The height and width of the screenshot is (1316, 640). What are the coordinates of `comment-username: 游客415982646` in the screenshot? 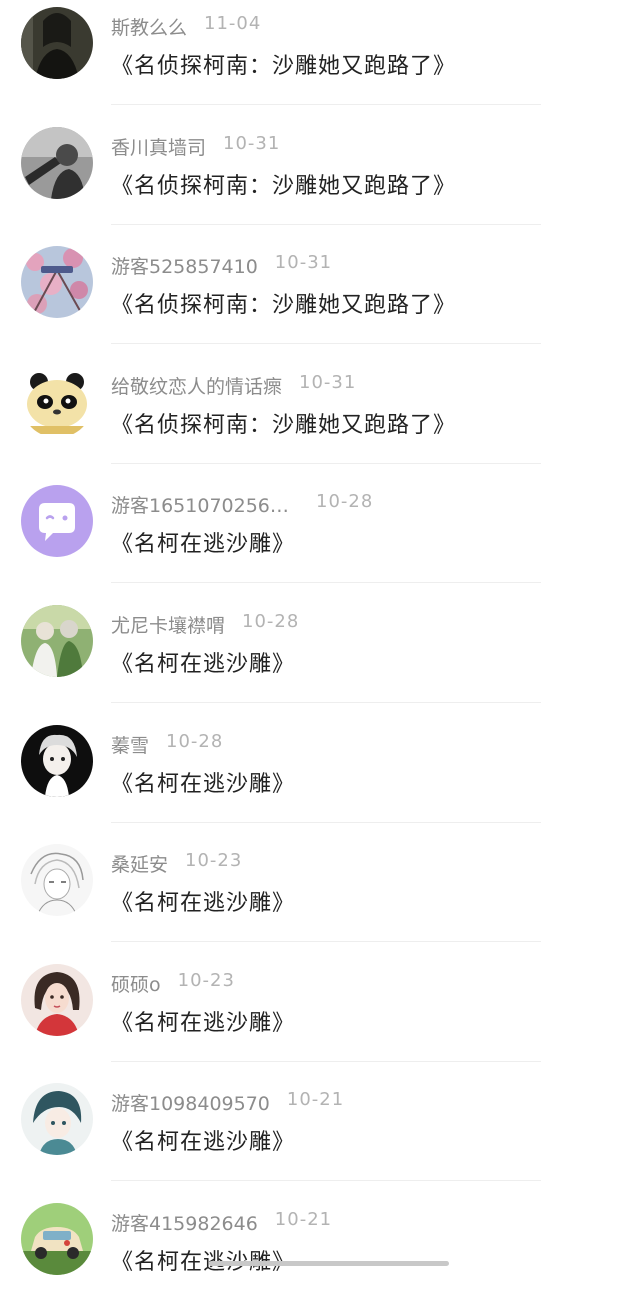 It's located at (184, 1222).